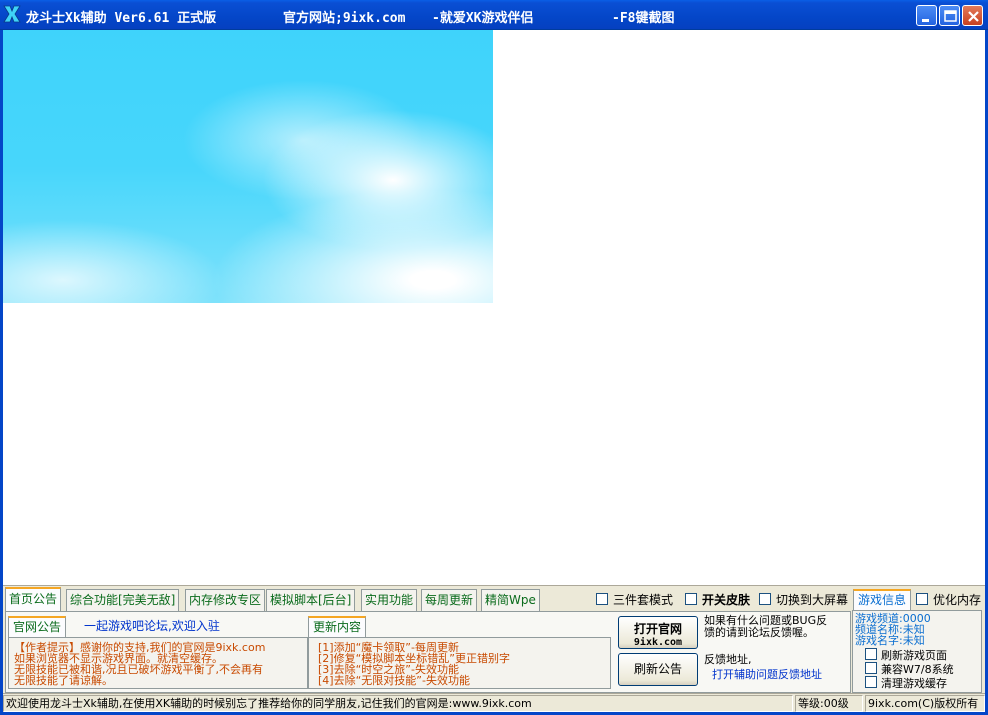 The height and width of the screenshot is (715, 988). Describe the element at coordinates (871, 668) in the screenshot. I see `compat-win7-checkbox` at that location.